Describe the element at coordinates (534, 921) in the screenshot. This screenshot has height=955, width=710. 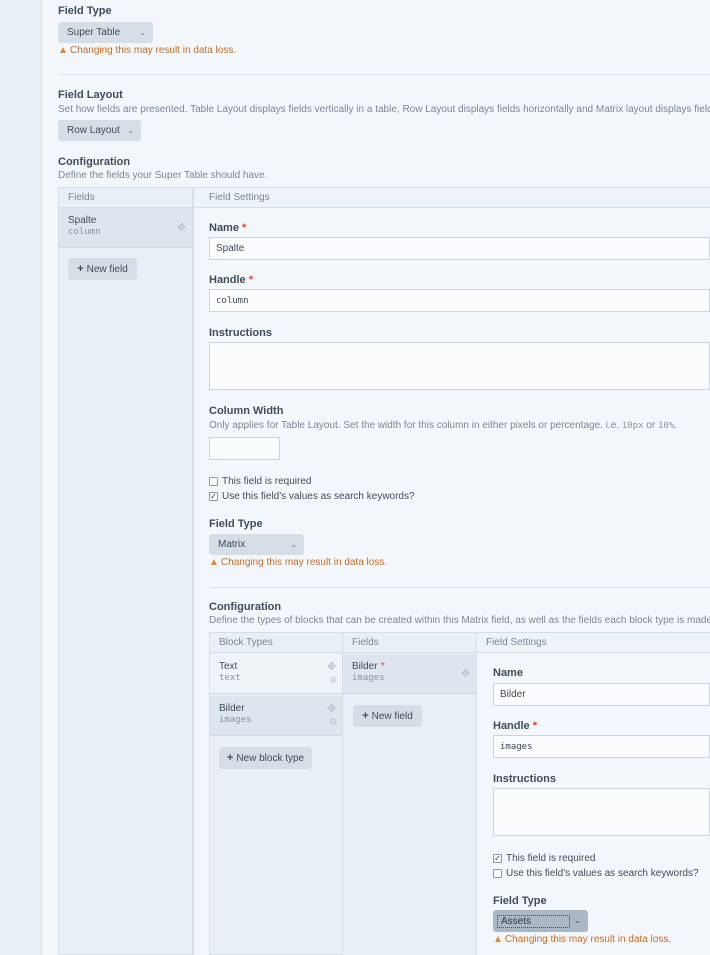
I see `matrix-field-type-value: Assets` at that location.